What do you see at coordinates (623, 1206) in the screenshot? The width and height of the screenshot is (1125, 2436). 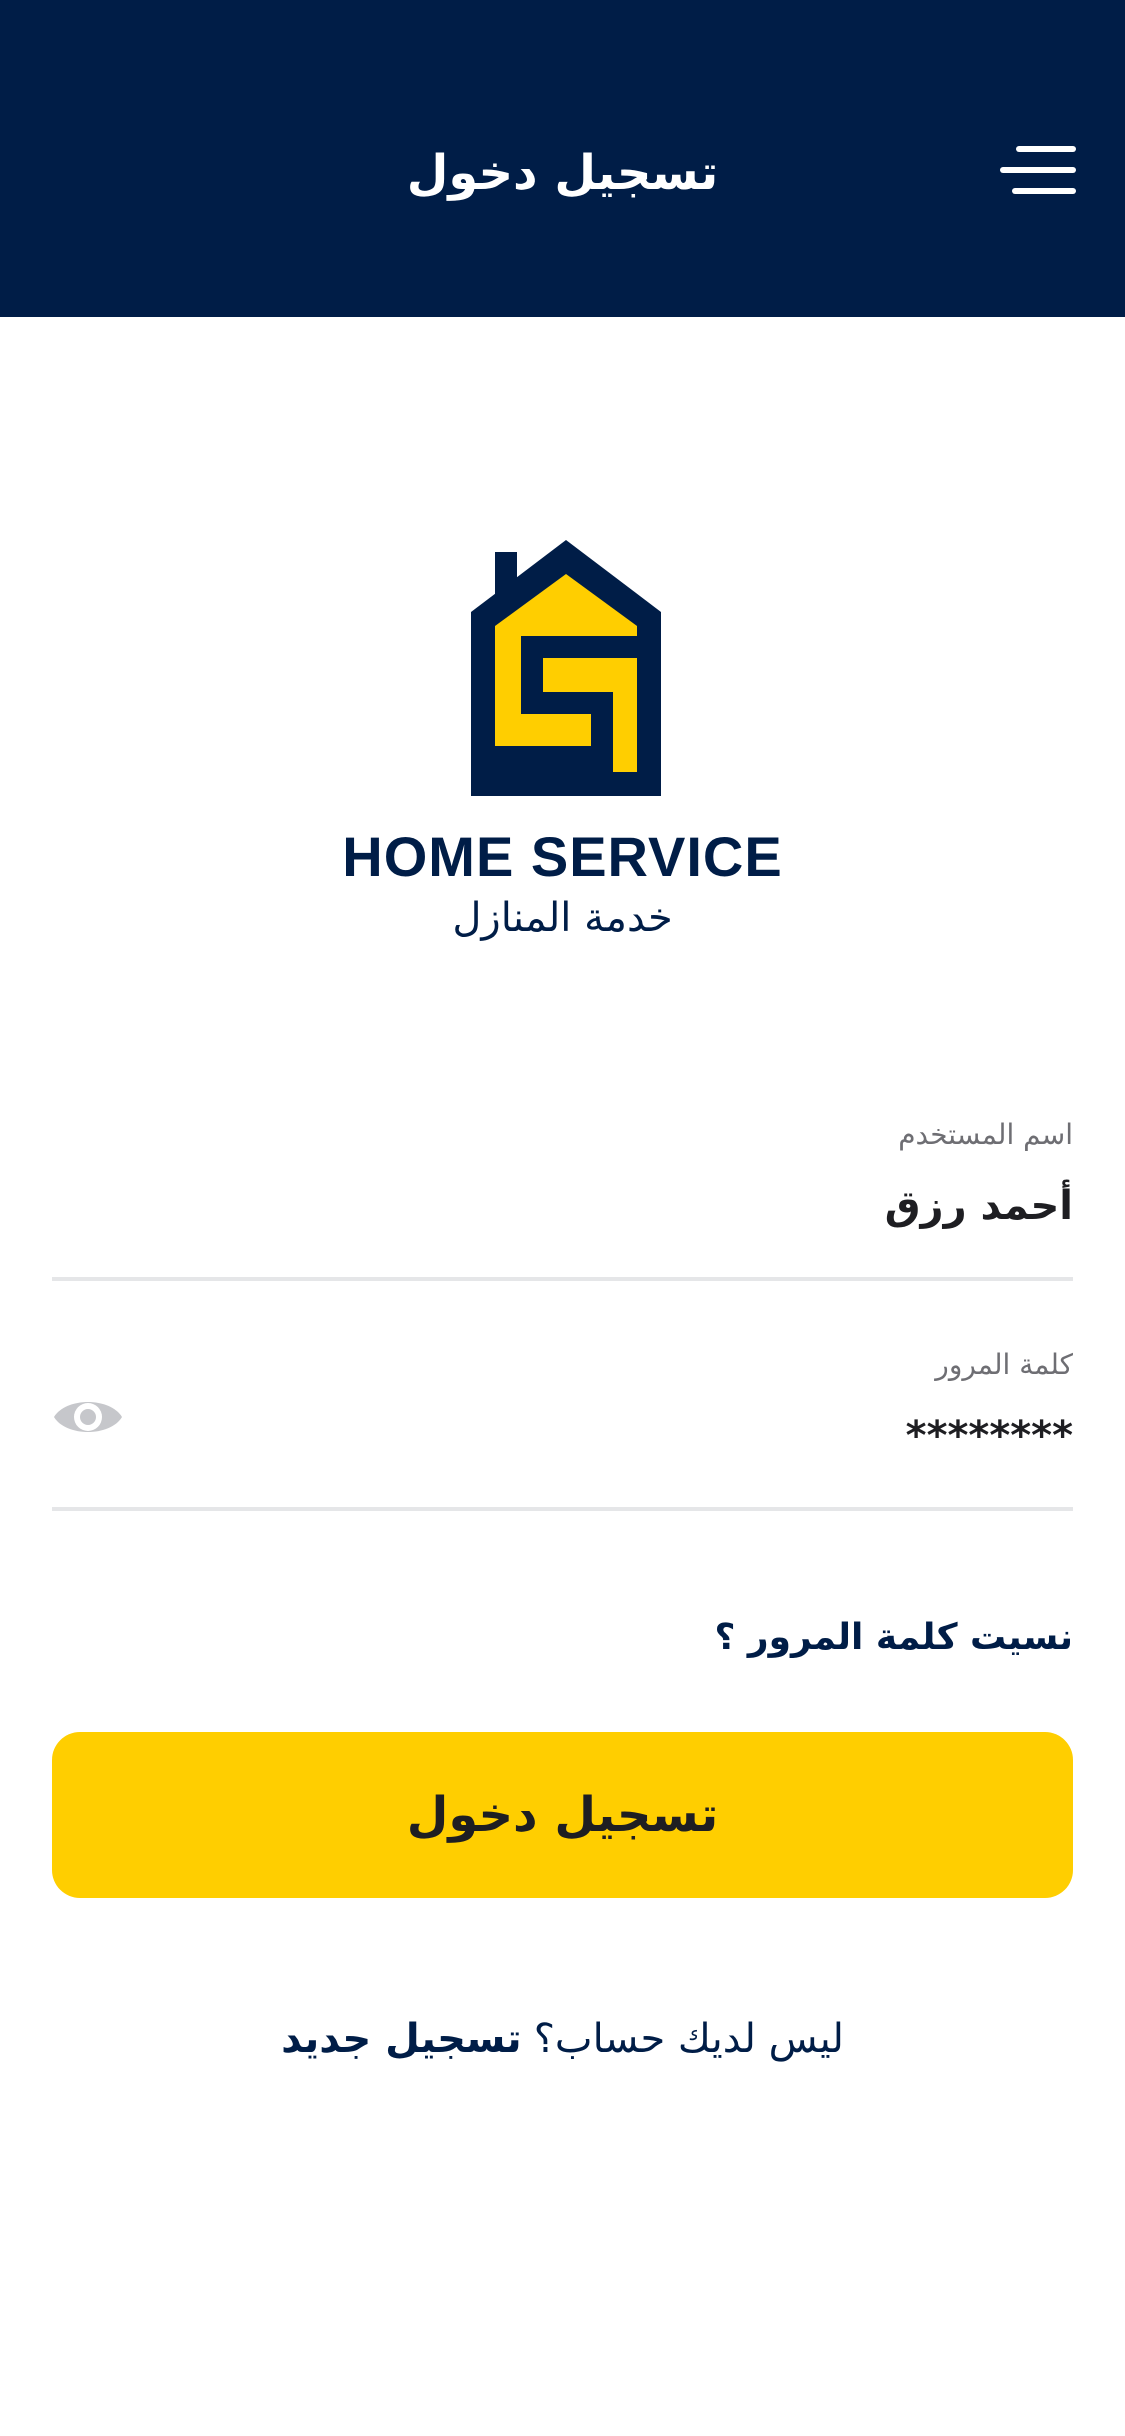 I see `username-input` at bounding box center [623, 1206].